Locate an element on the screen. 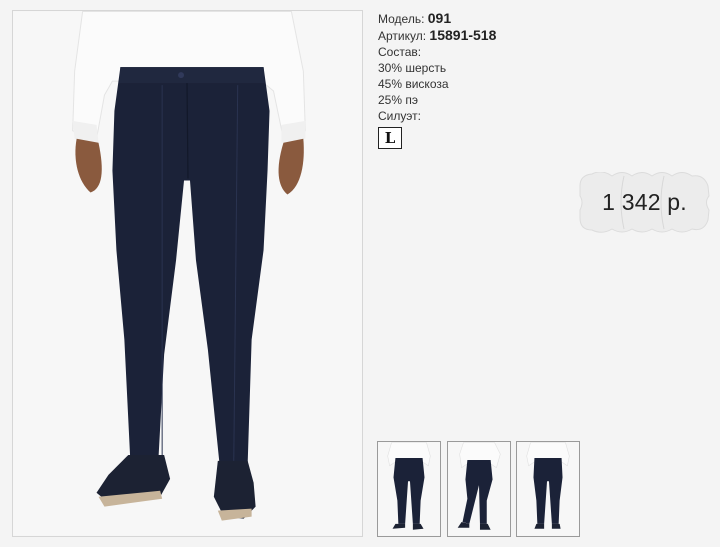 This screenshot has width=720, height=547. article-label: Артикул: is located at coordinates (402, 36).